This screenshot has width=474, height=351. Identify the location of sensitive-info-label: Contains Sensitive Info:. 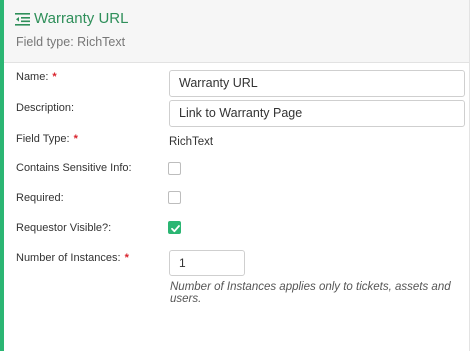
(74, 168).